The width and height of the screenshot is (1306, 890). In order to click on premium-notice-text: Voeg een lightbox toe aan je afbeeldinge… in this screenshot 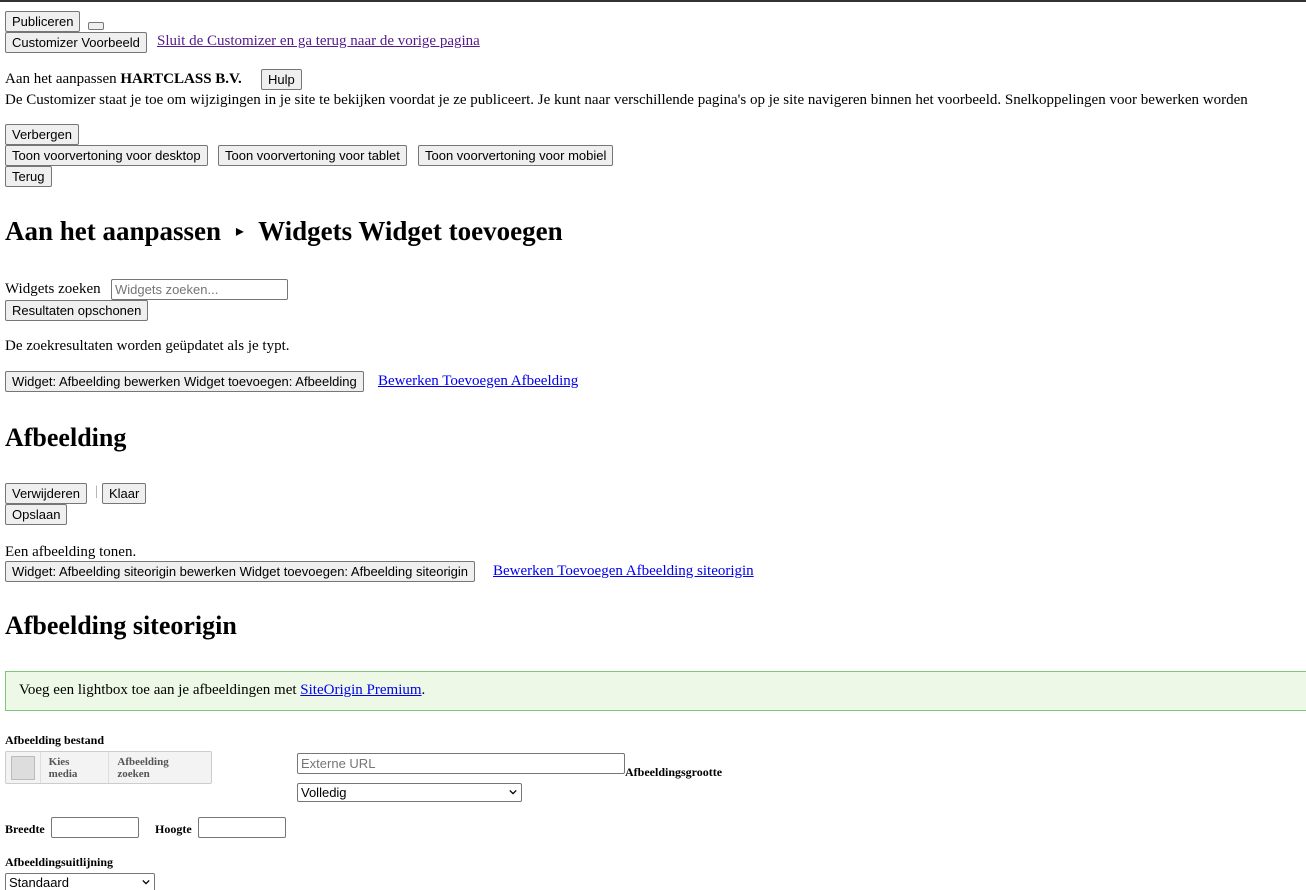, I will do `click(222, 690)`.